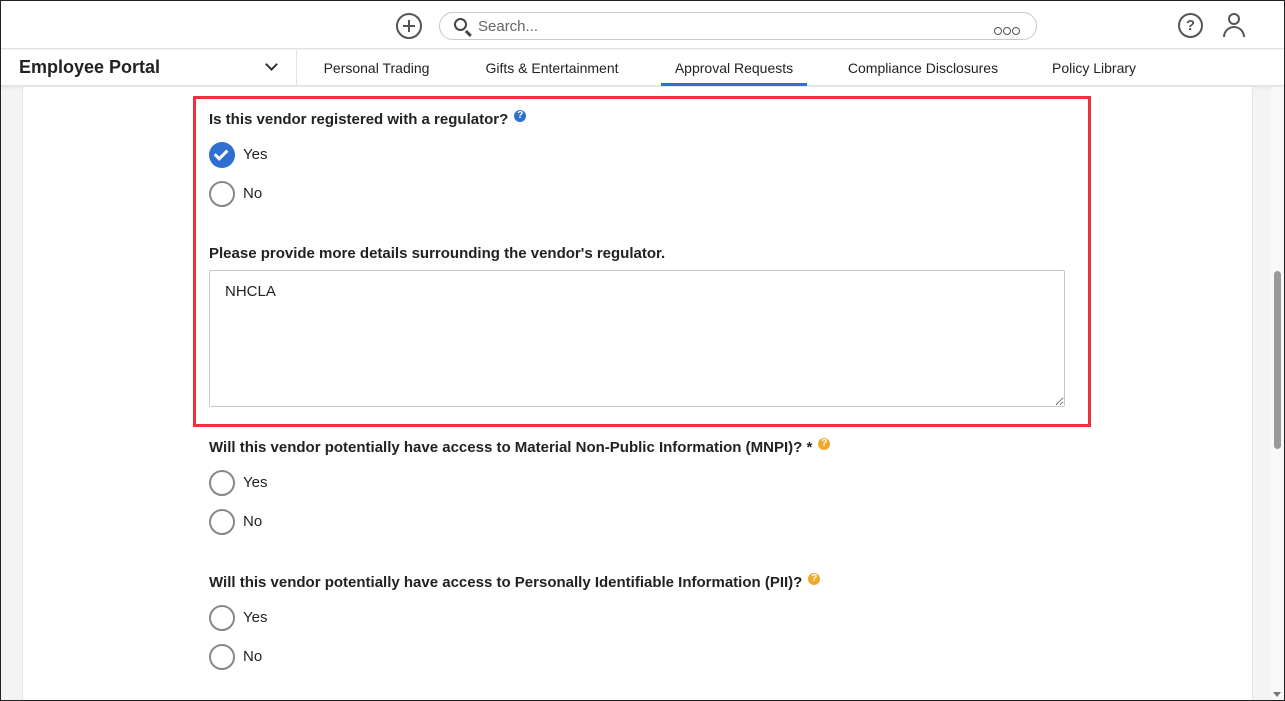 This screenshot has width=1285, height=701. Describe the element at coordinates (1234, 25) in the screenshot. I see `user-icon` at that location.